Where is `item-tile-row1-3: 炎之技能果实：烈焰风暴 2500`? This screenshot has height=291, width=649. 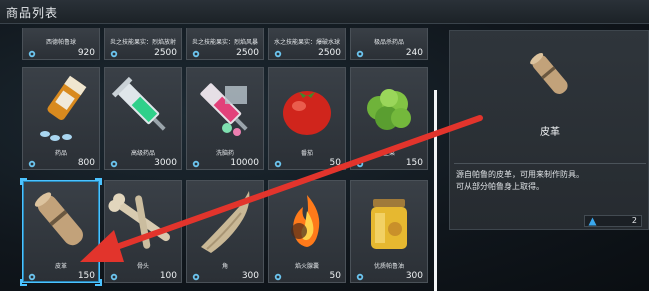 item-tile-row1-3: 炎之技能果实：烈焰风暴 2500 is located at coordinates (225, 44).